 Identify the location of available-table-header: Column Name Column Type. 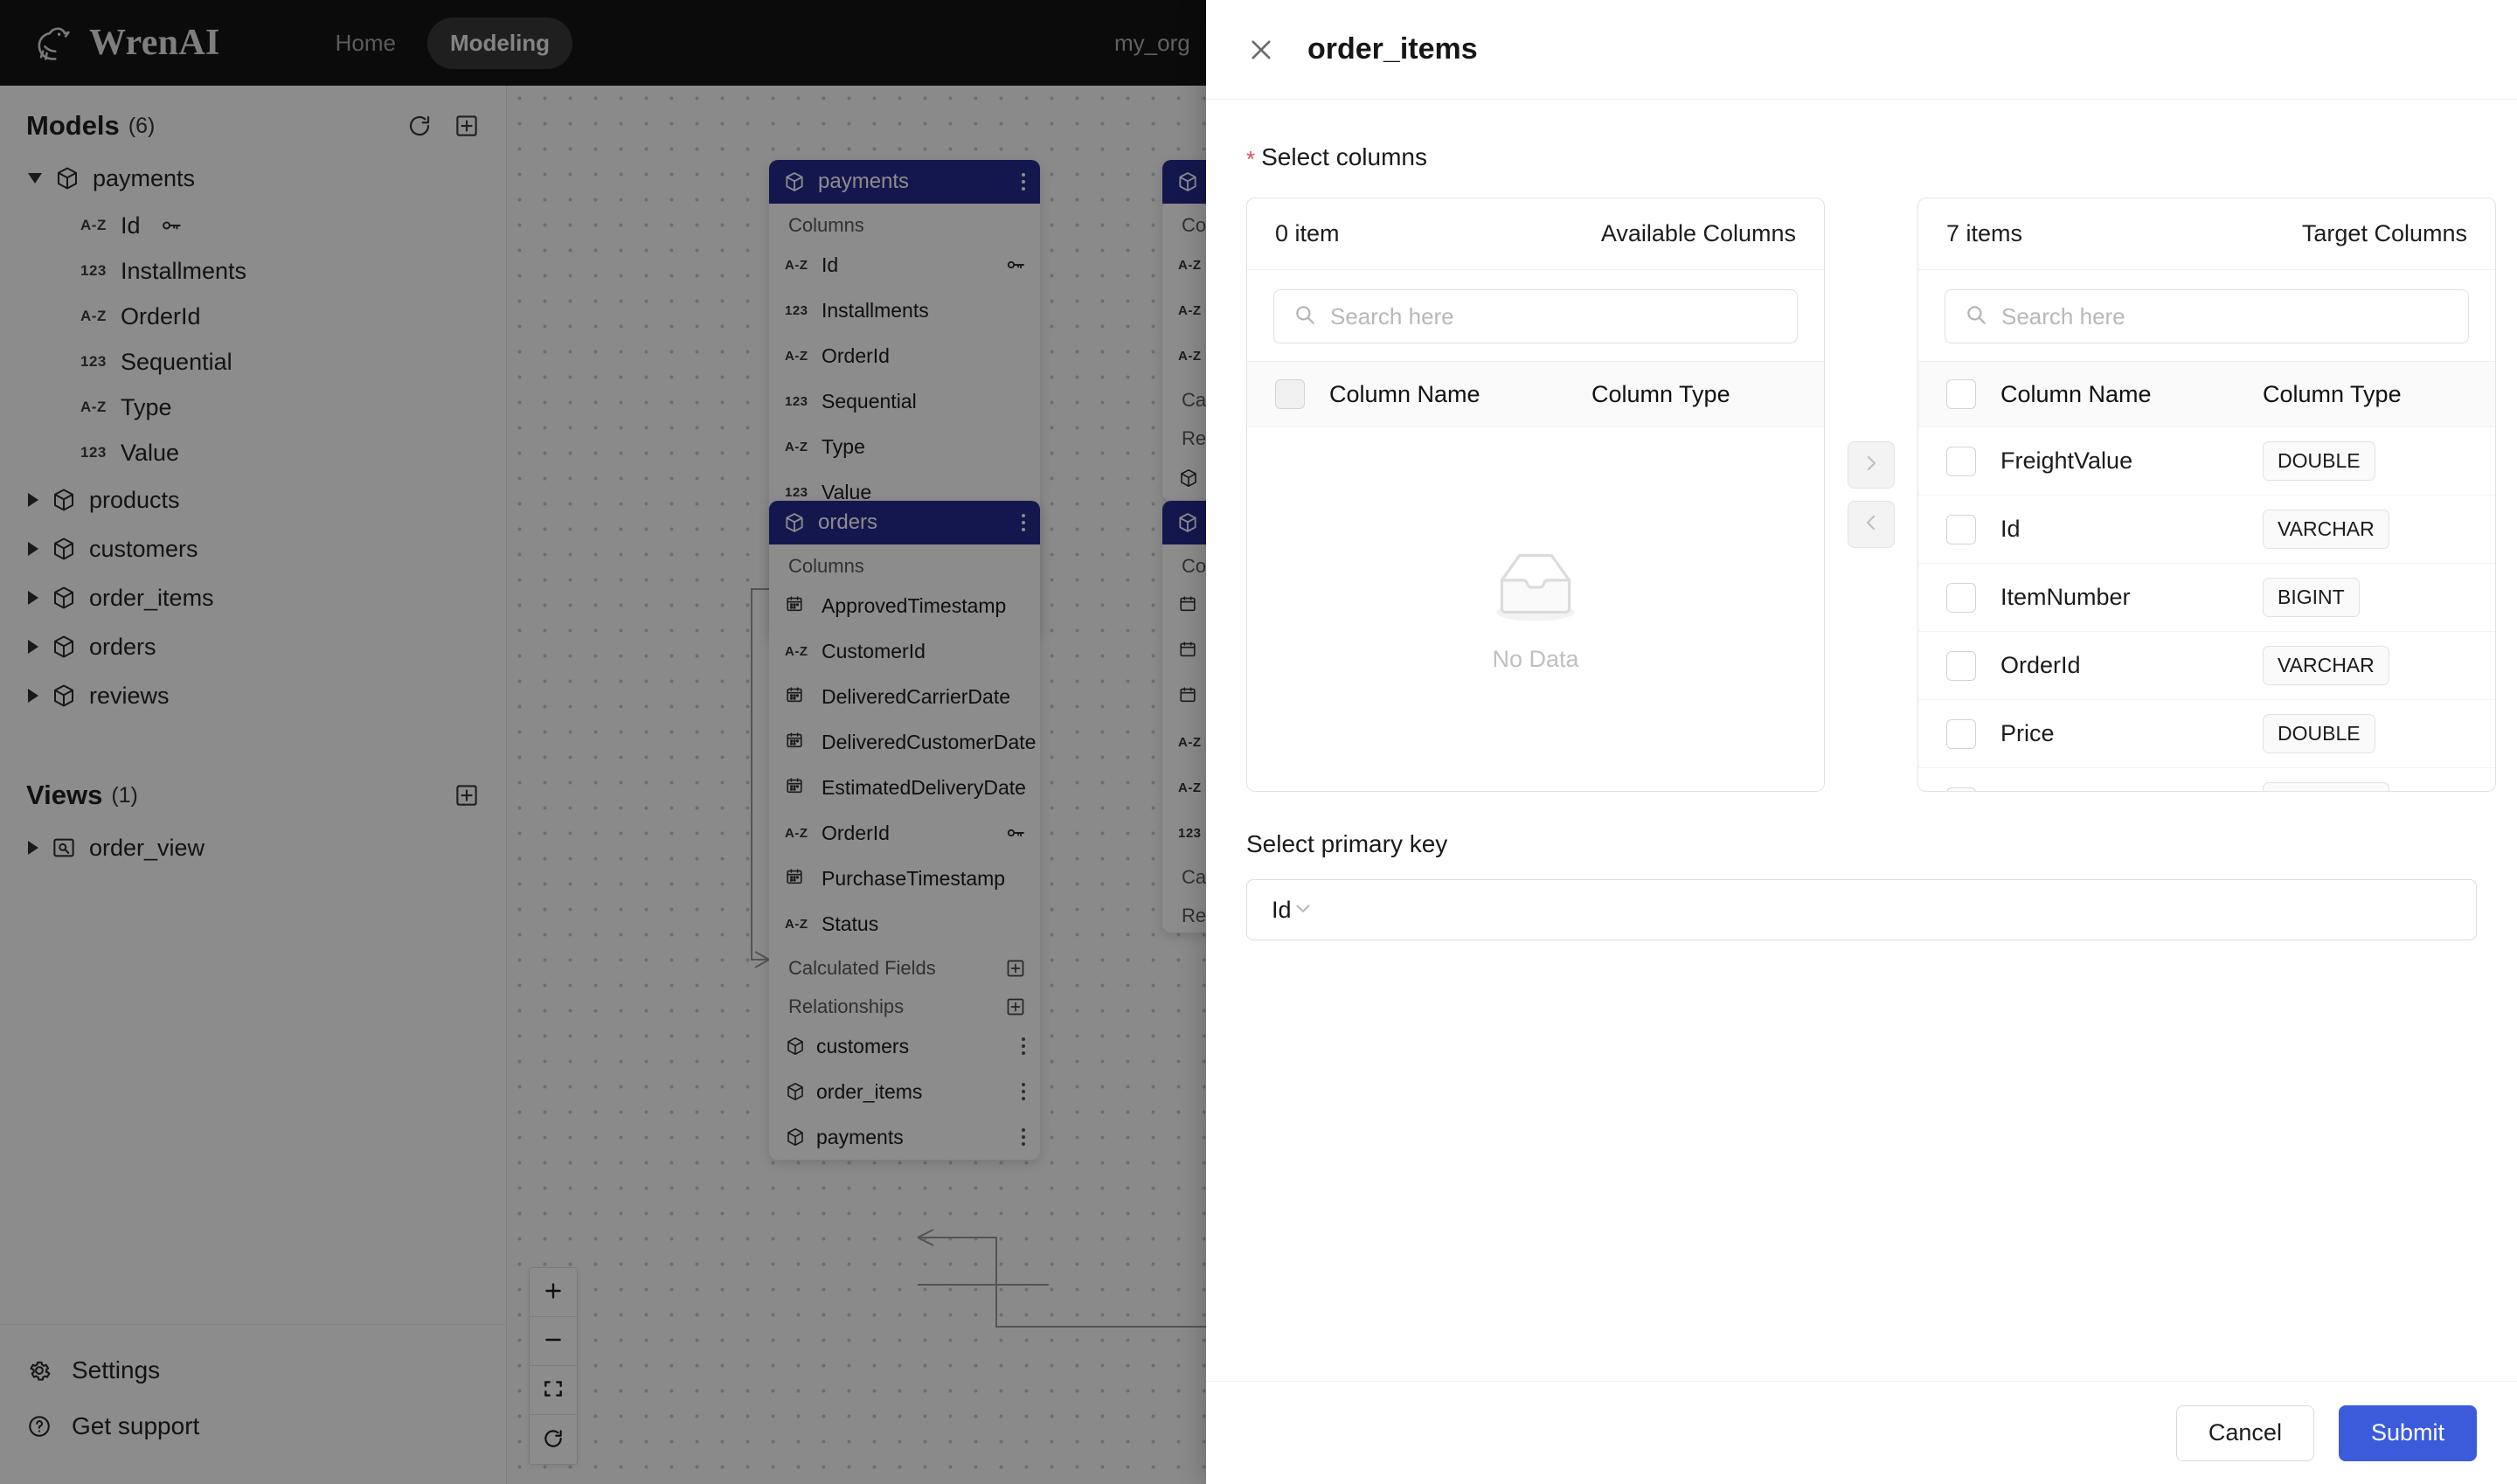
(1535, 394).